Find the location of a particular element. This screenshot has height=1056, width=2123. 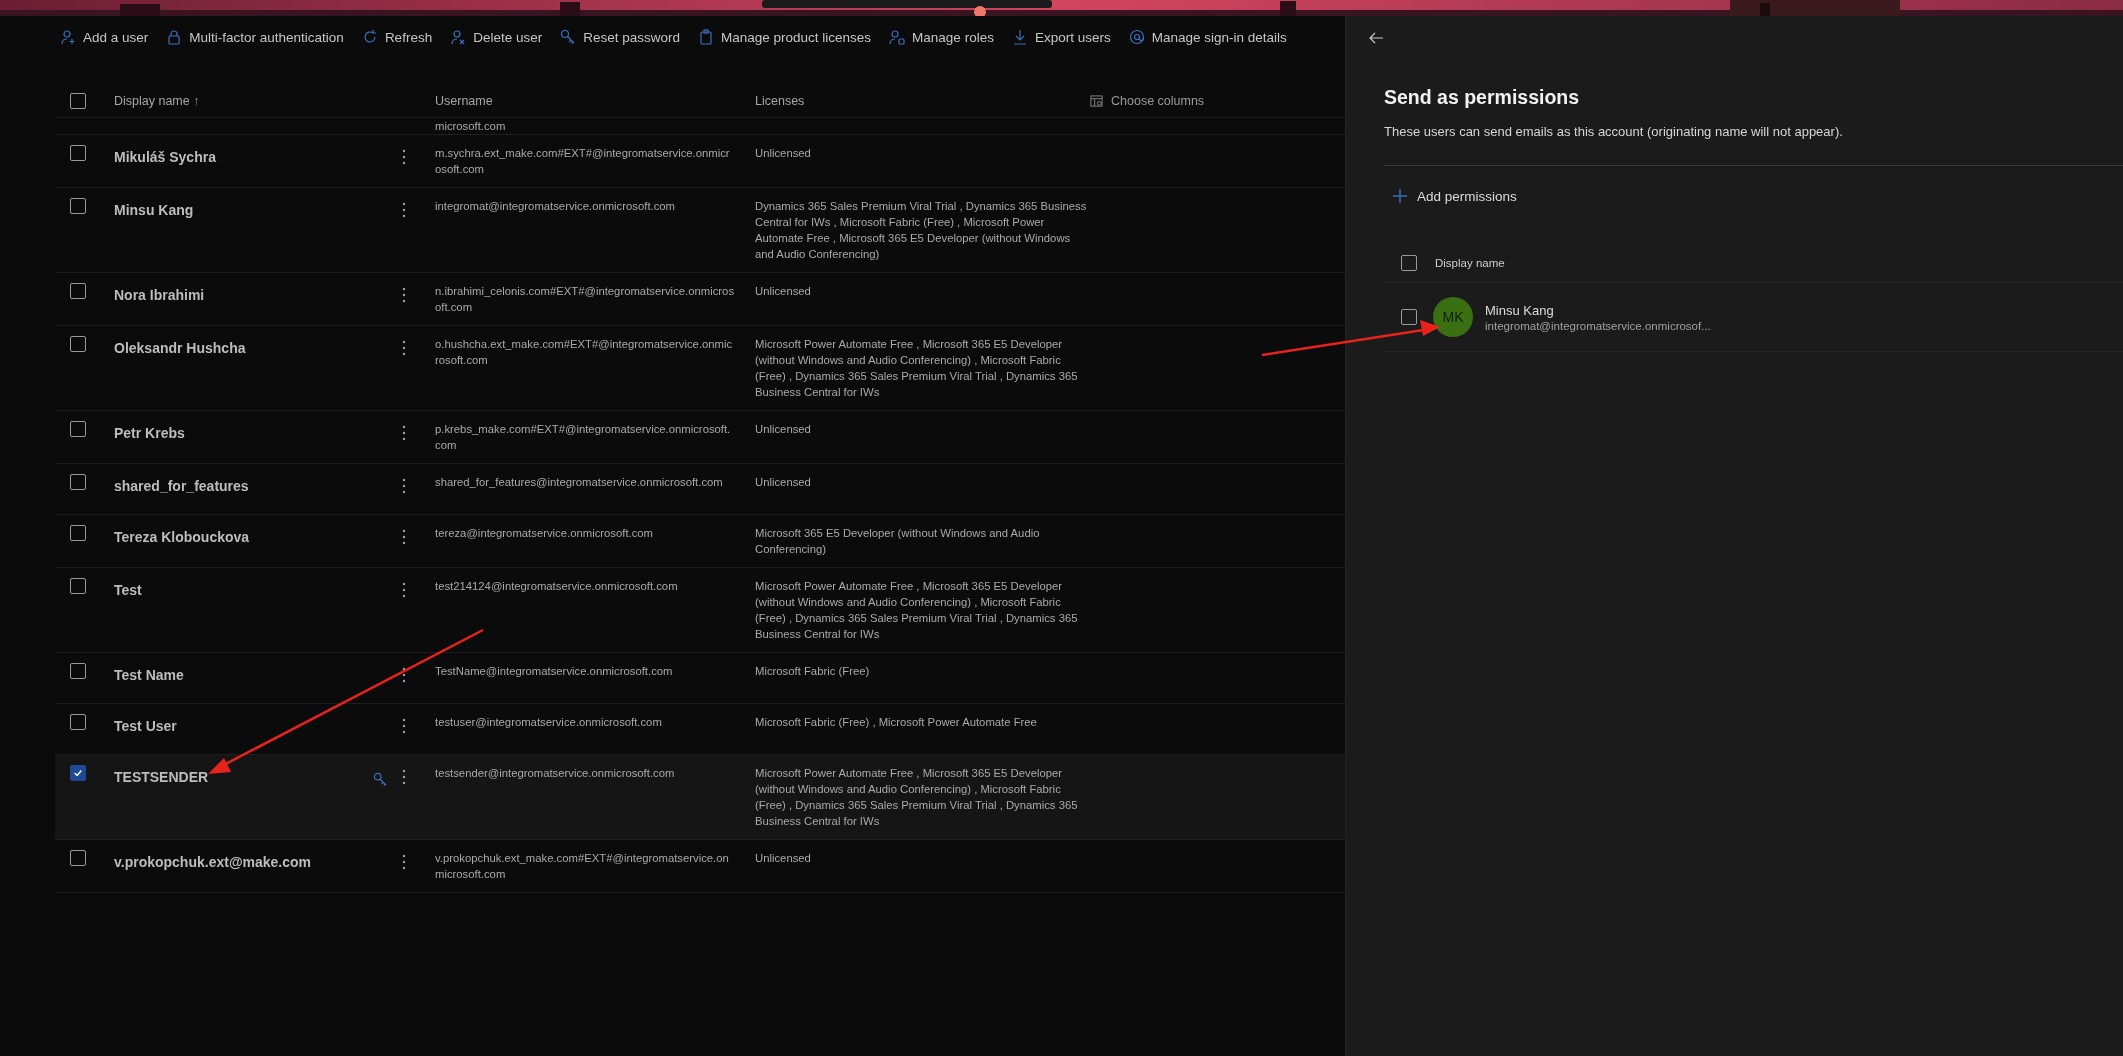

toolbar-button: Refresh is located at coordinates (397, 37).